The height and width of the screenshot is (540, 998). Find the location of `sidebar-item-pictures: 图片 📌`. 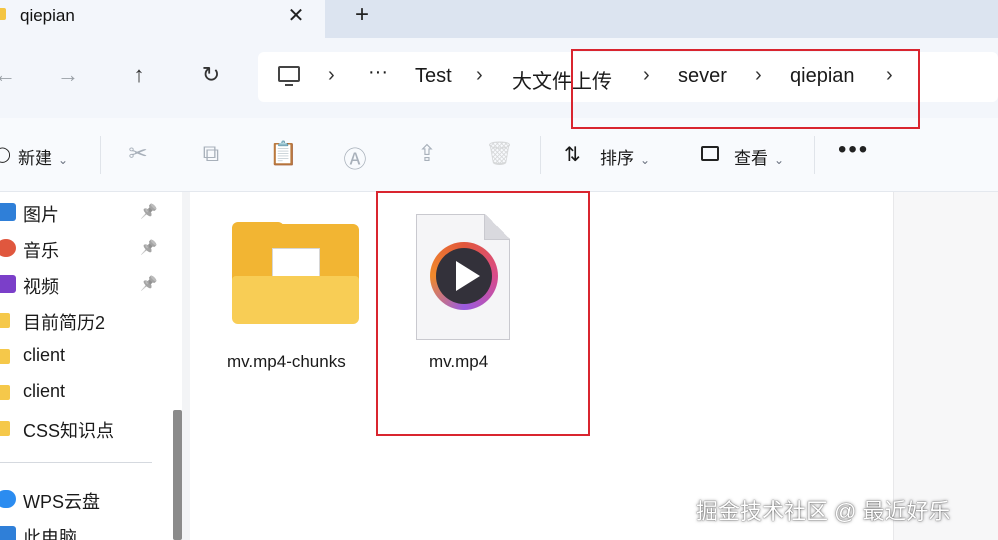

sidebar-item-pictures: 图片 📌 is located at coordinates (82, 212).